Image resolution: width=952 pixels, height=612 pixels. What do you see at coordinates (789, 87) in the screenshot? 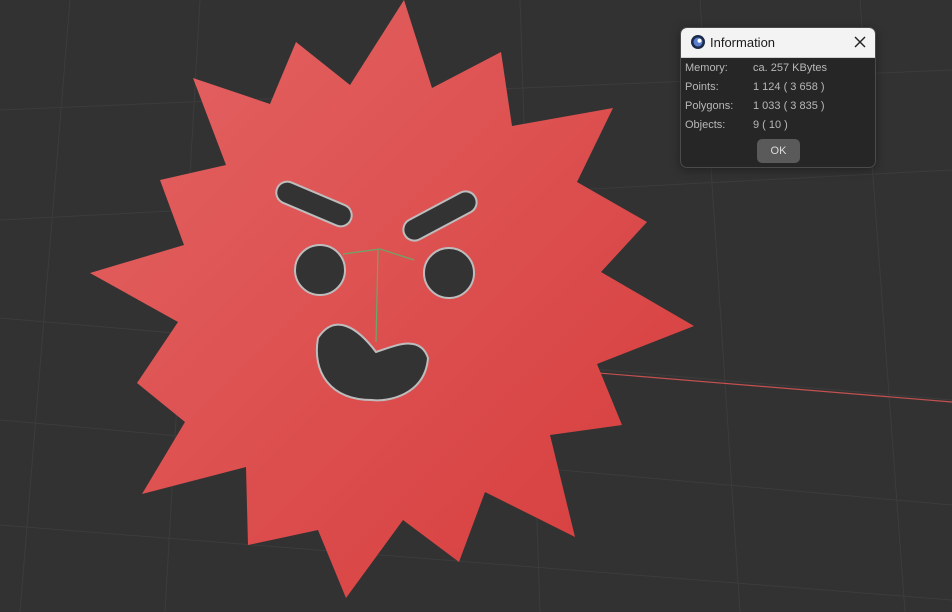
I see `points-value: 1 124 ( 3 658 )` at bounding box center [789, 87].